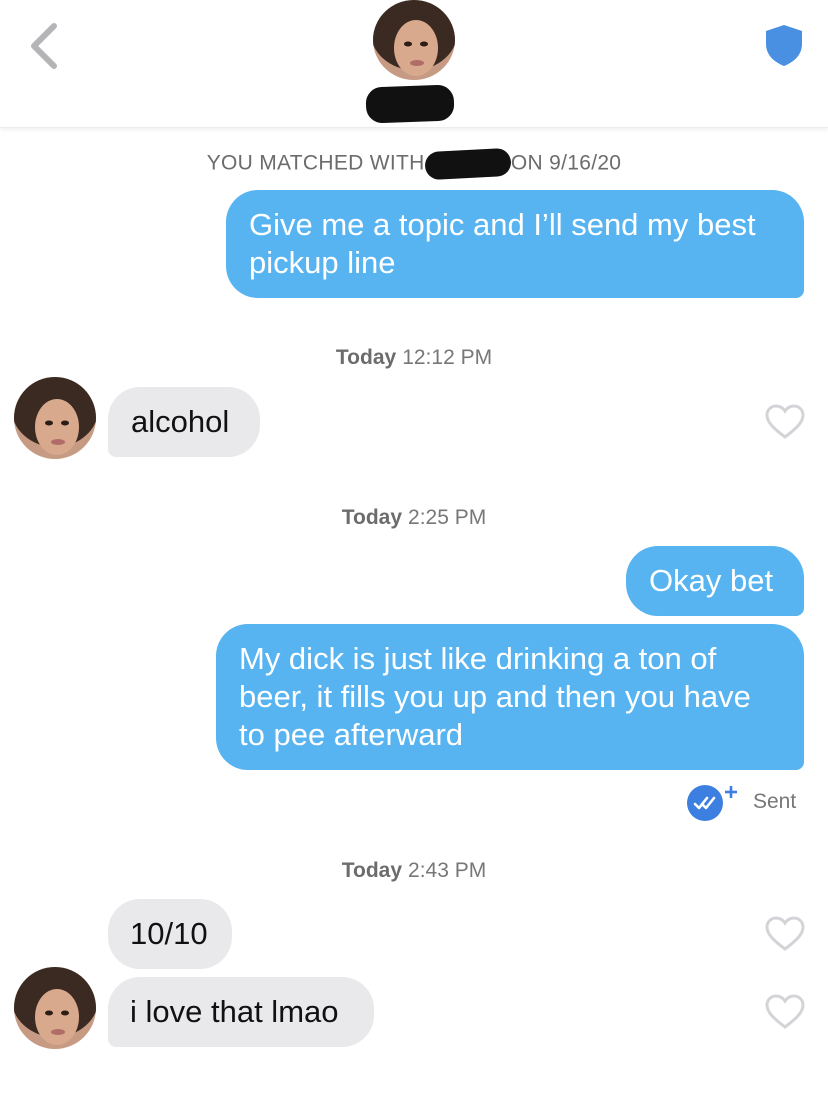  What do you see at coordinates (746, 801) in the screenshot?
I see `read-receipt: Sent` at bounding box center [746, 801].